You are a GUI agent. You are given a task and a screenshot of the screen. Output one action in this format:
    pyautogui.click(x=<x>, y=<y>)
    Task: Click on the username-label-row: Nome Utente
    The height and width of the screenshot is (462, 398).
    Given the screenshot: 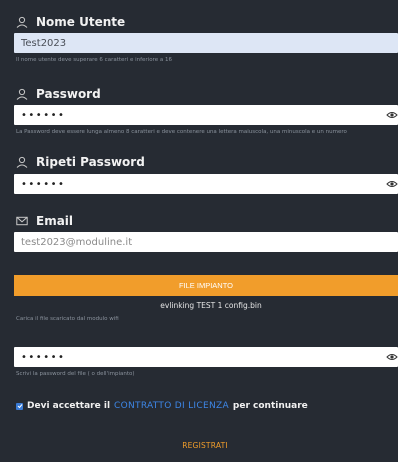 What is the action you would take?
    pyautogui.click(x=70, y=22)
    